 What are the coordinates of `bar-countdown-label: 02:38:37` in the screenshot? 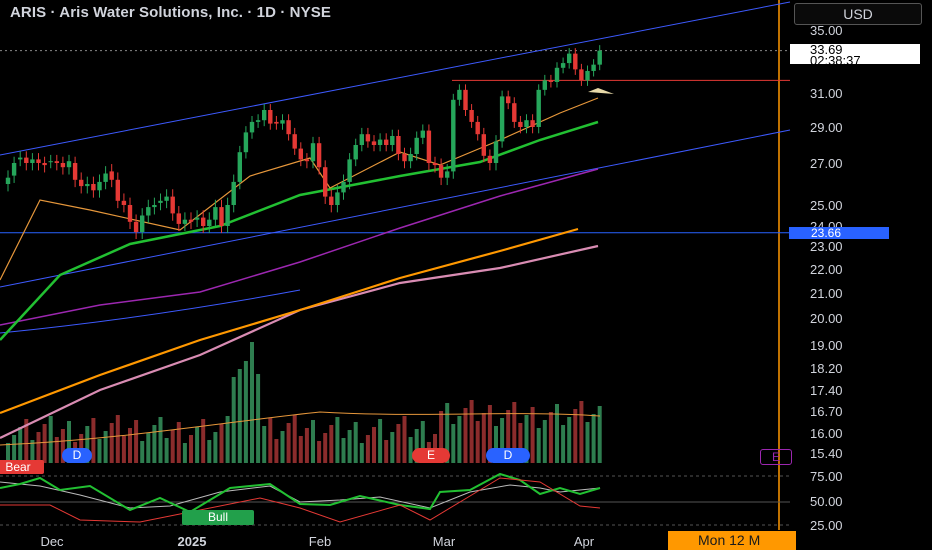 It's located at (835, 60).